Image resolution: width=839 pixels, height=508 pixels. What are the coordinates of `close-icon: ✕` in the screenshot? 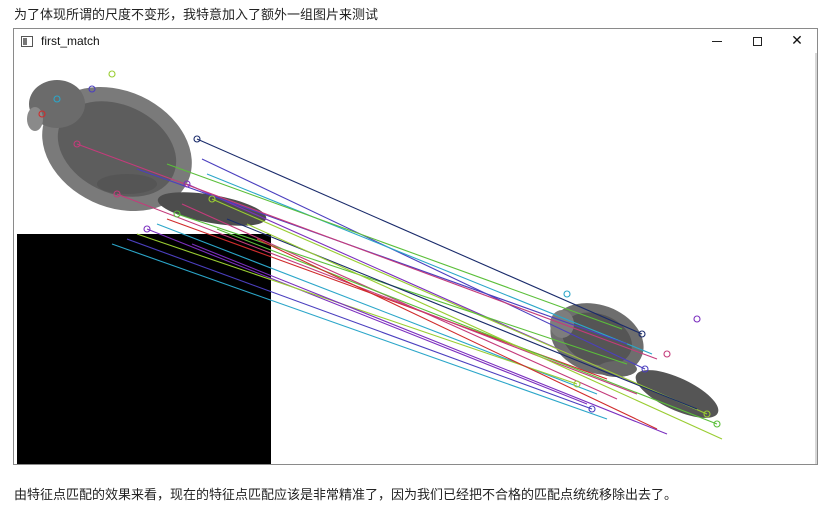 It's located at (797, 41).